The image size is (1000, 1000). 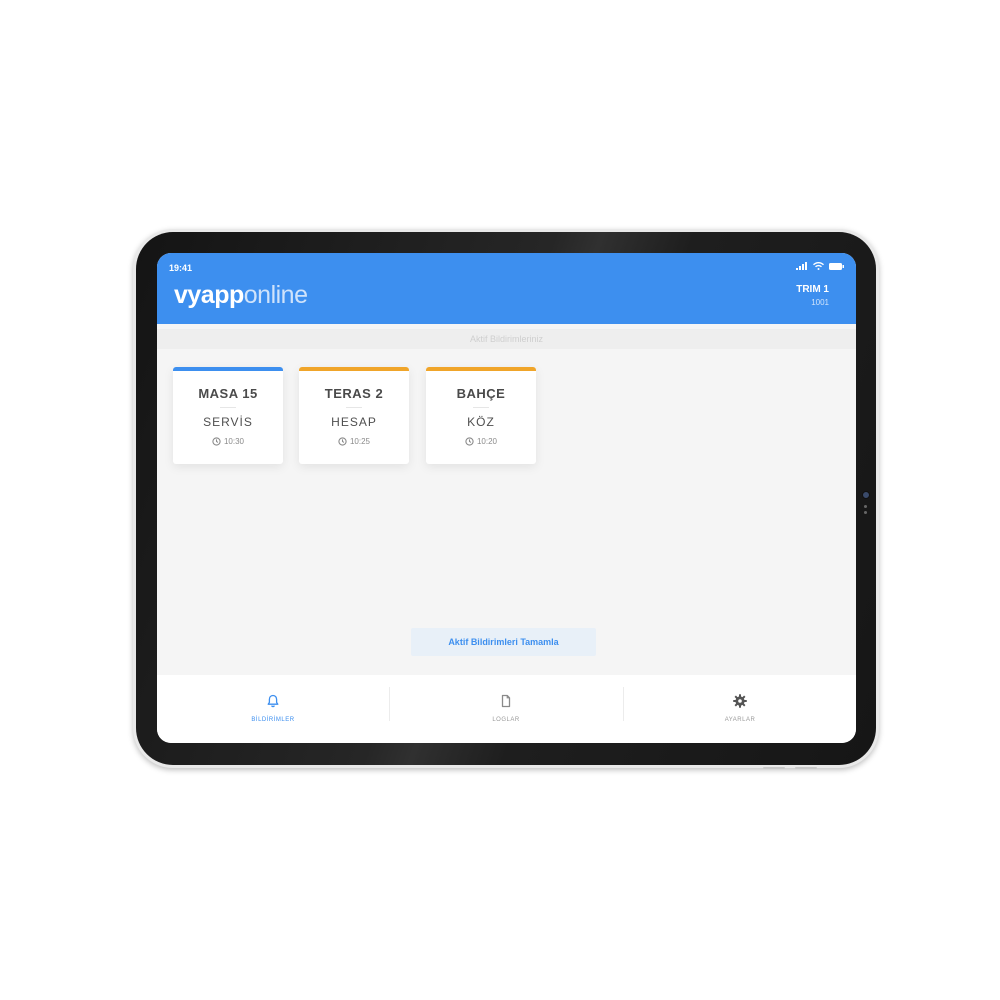 I want to click on app-header: 19:41 vyapponline TRIM 1 1001, so click(x=506, y=288).